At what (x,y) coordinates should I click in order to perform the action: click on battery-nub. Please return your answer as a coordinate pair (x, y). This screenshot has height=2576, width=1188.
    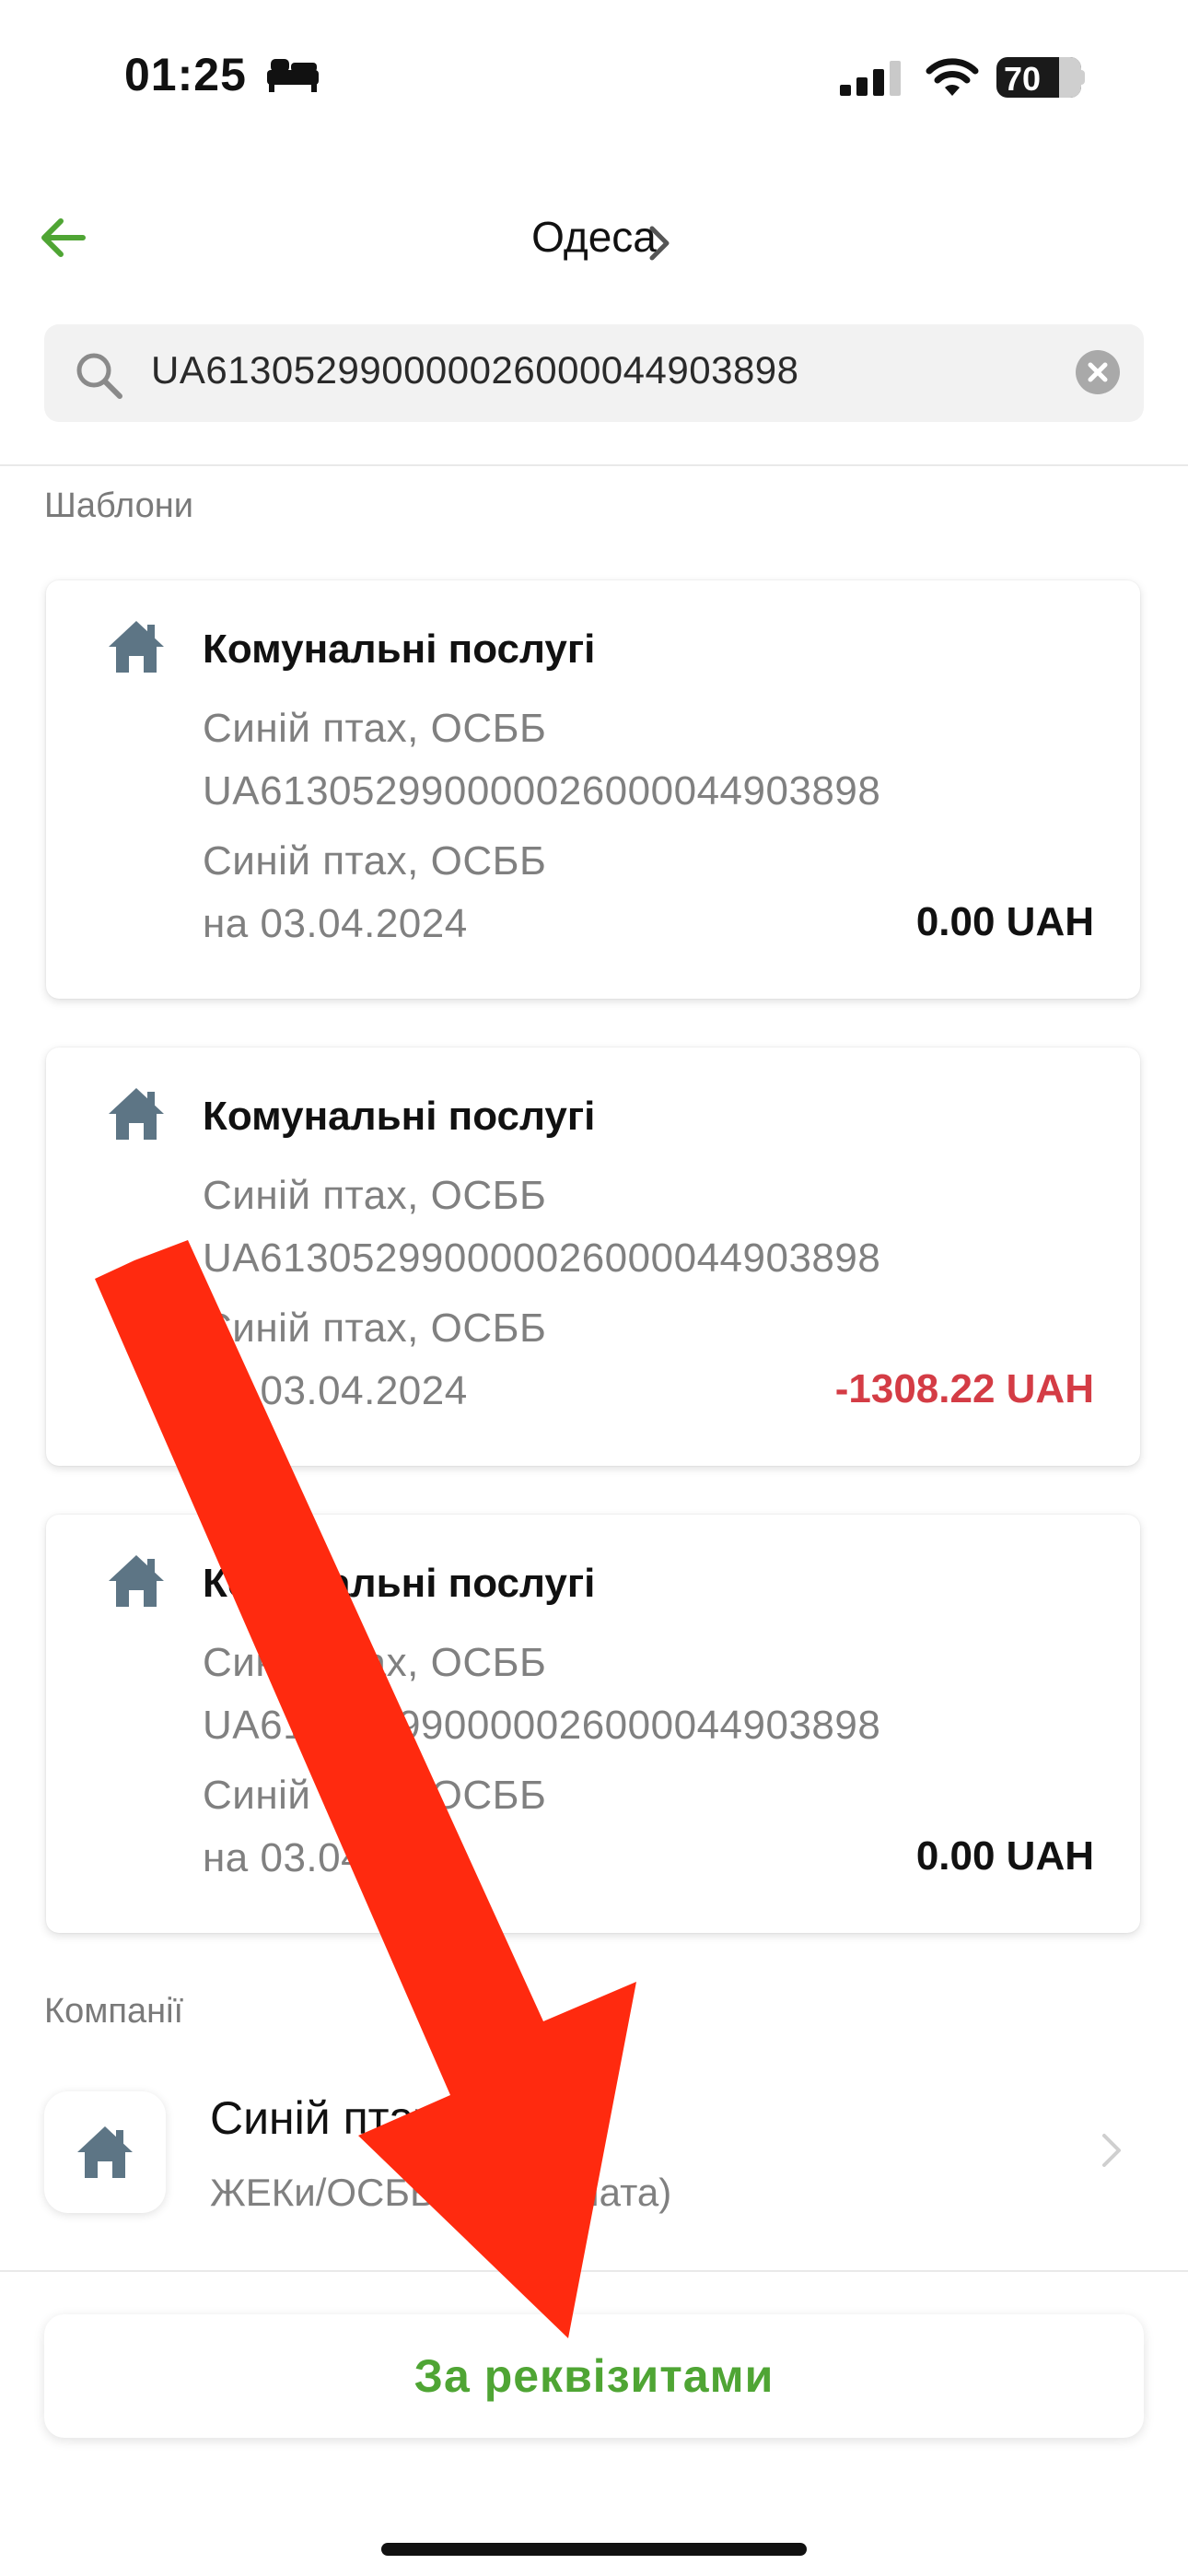
    Looking at the image, I should click on (1082, 77).